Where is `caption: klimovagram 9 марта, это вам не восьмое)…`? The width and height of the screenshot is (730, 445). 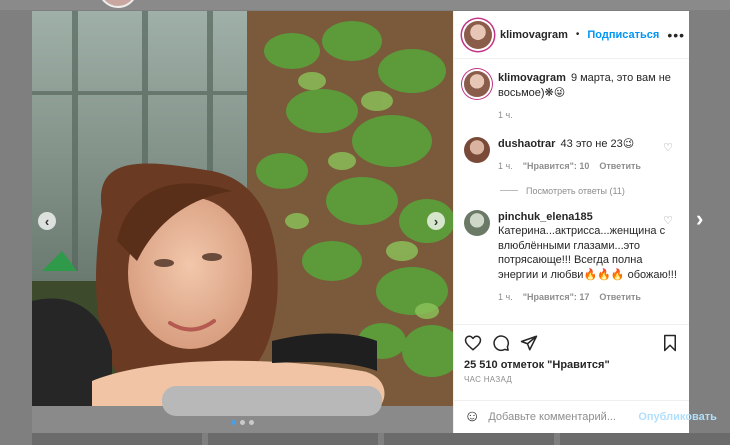
caption: klimovagram 9 марта, это вам не восьмое)… is located at coordinates (571, 97).